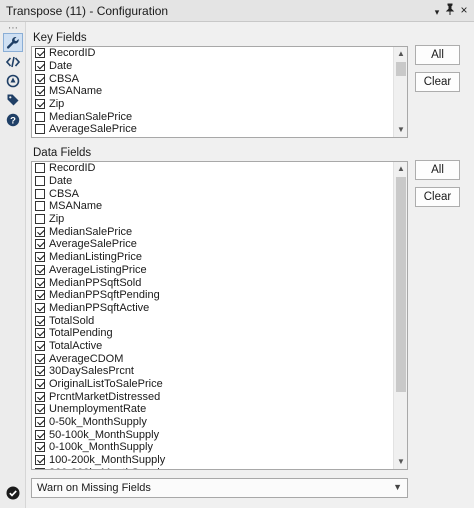  Describe the element at coordinates (212, 447) in the screenshot. I see `list-item: 0-100k_MonthSupply` at that location.